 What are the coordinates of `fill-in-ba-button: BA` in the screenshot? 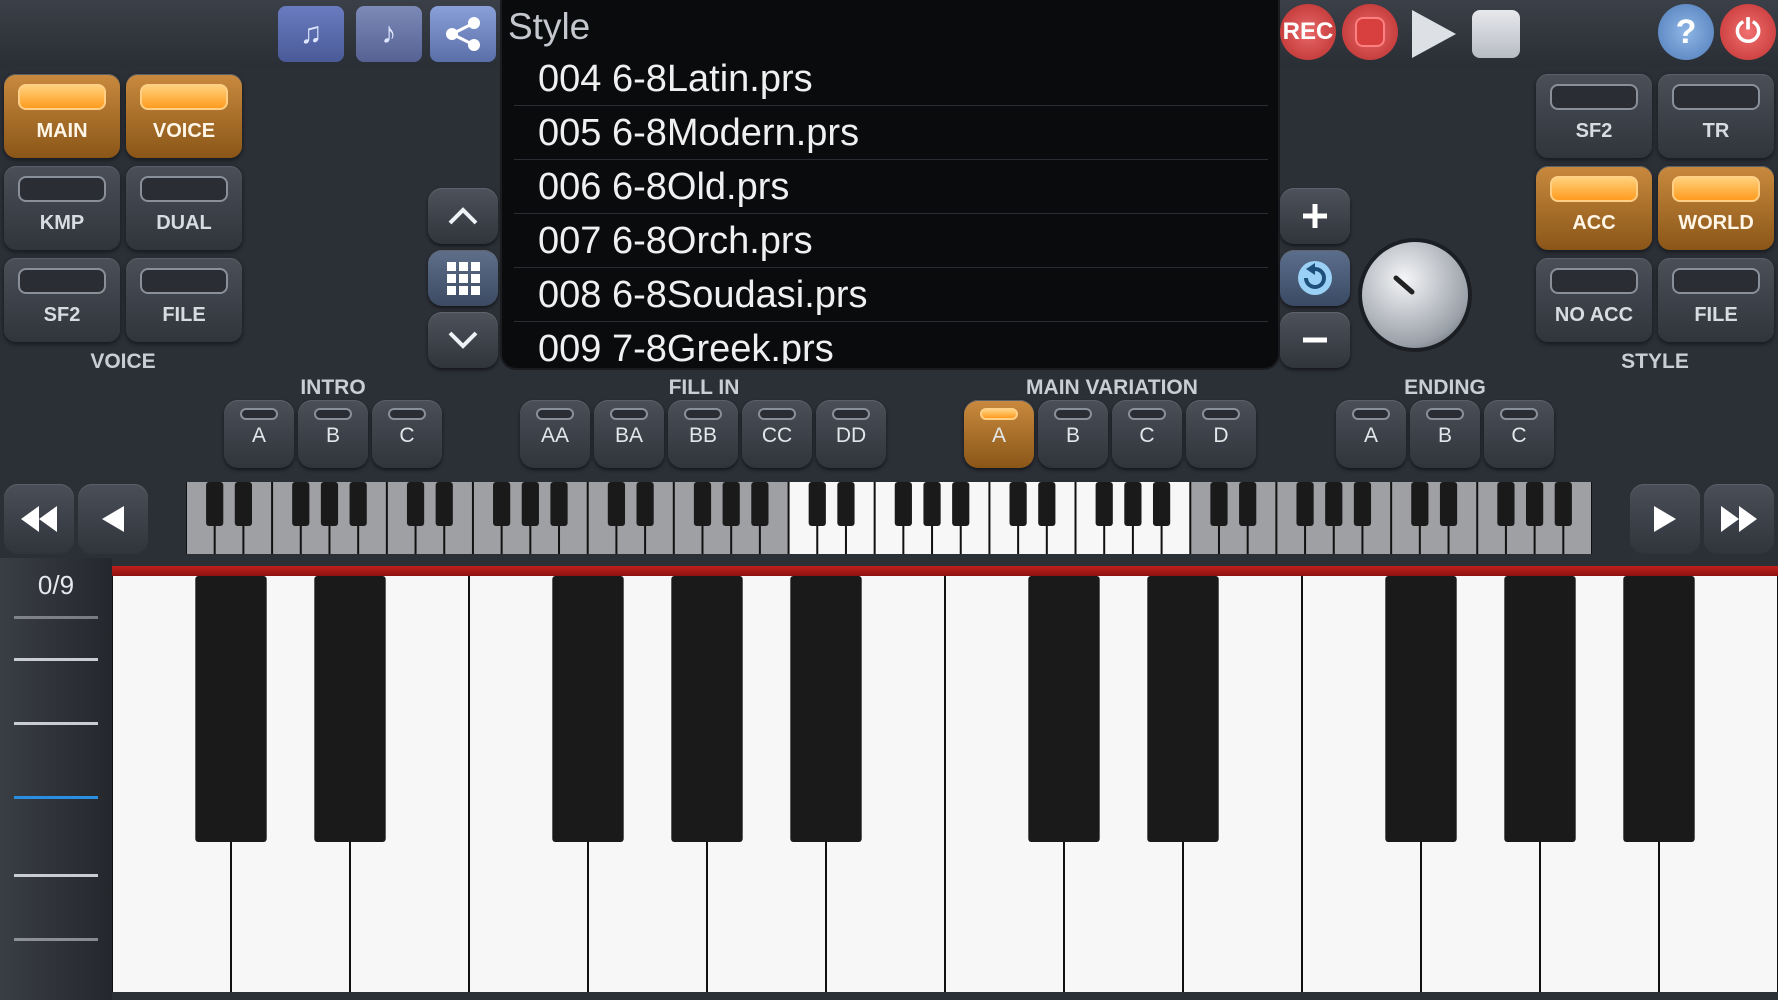 It's located at (629, 434).